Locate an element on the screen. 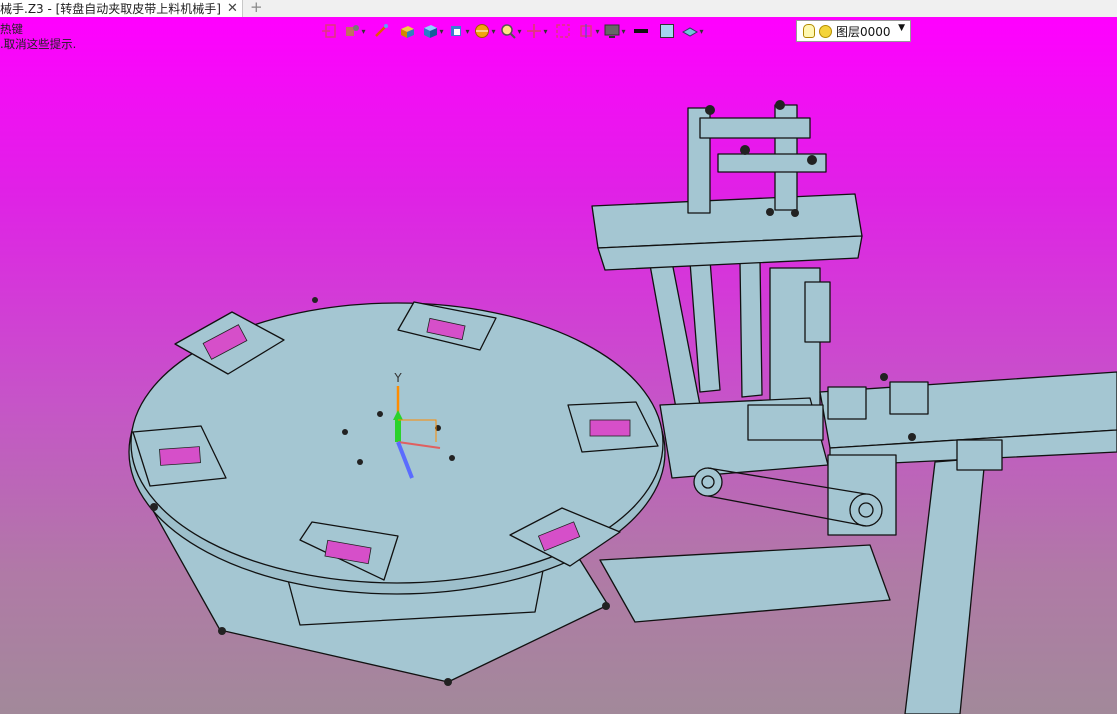  frame-button is located at coordinates (563, 31).